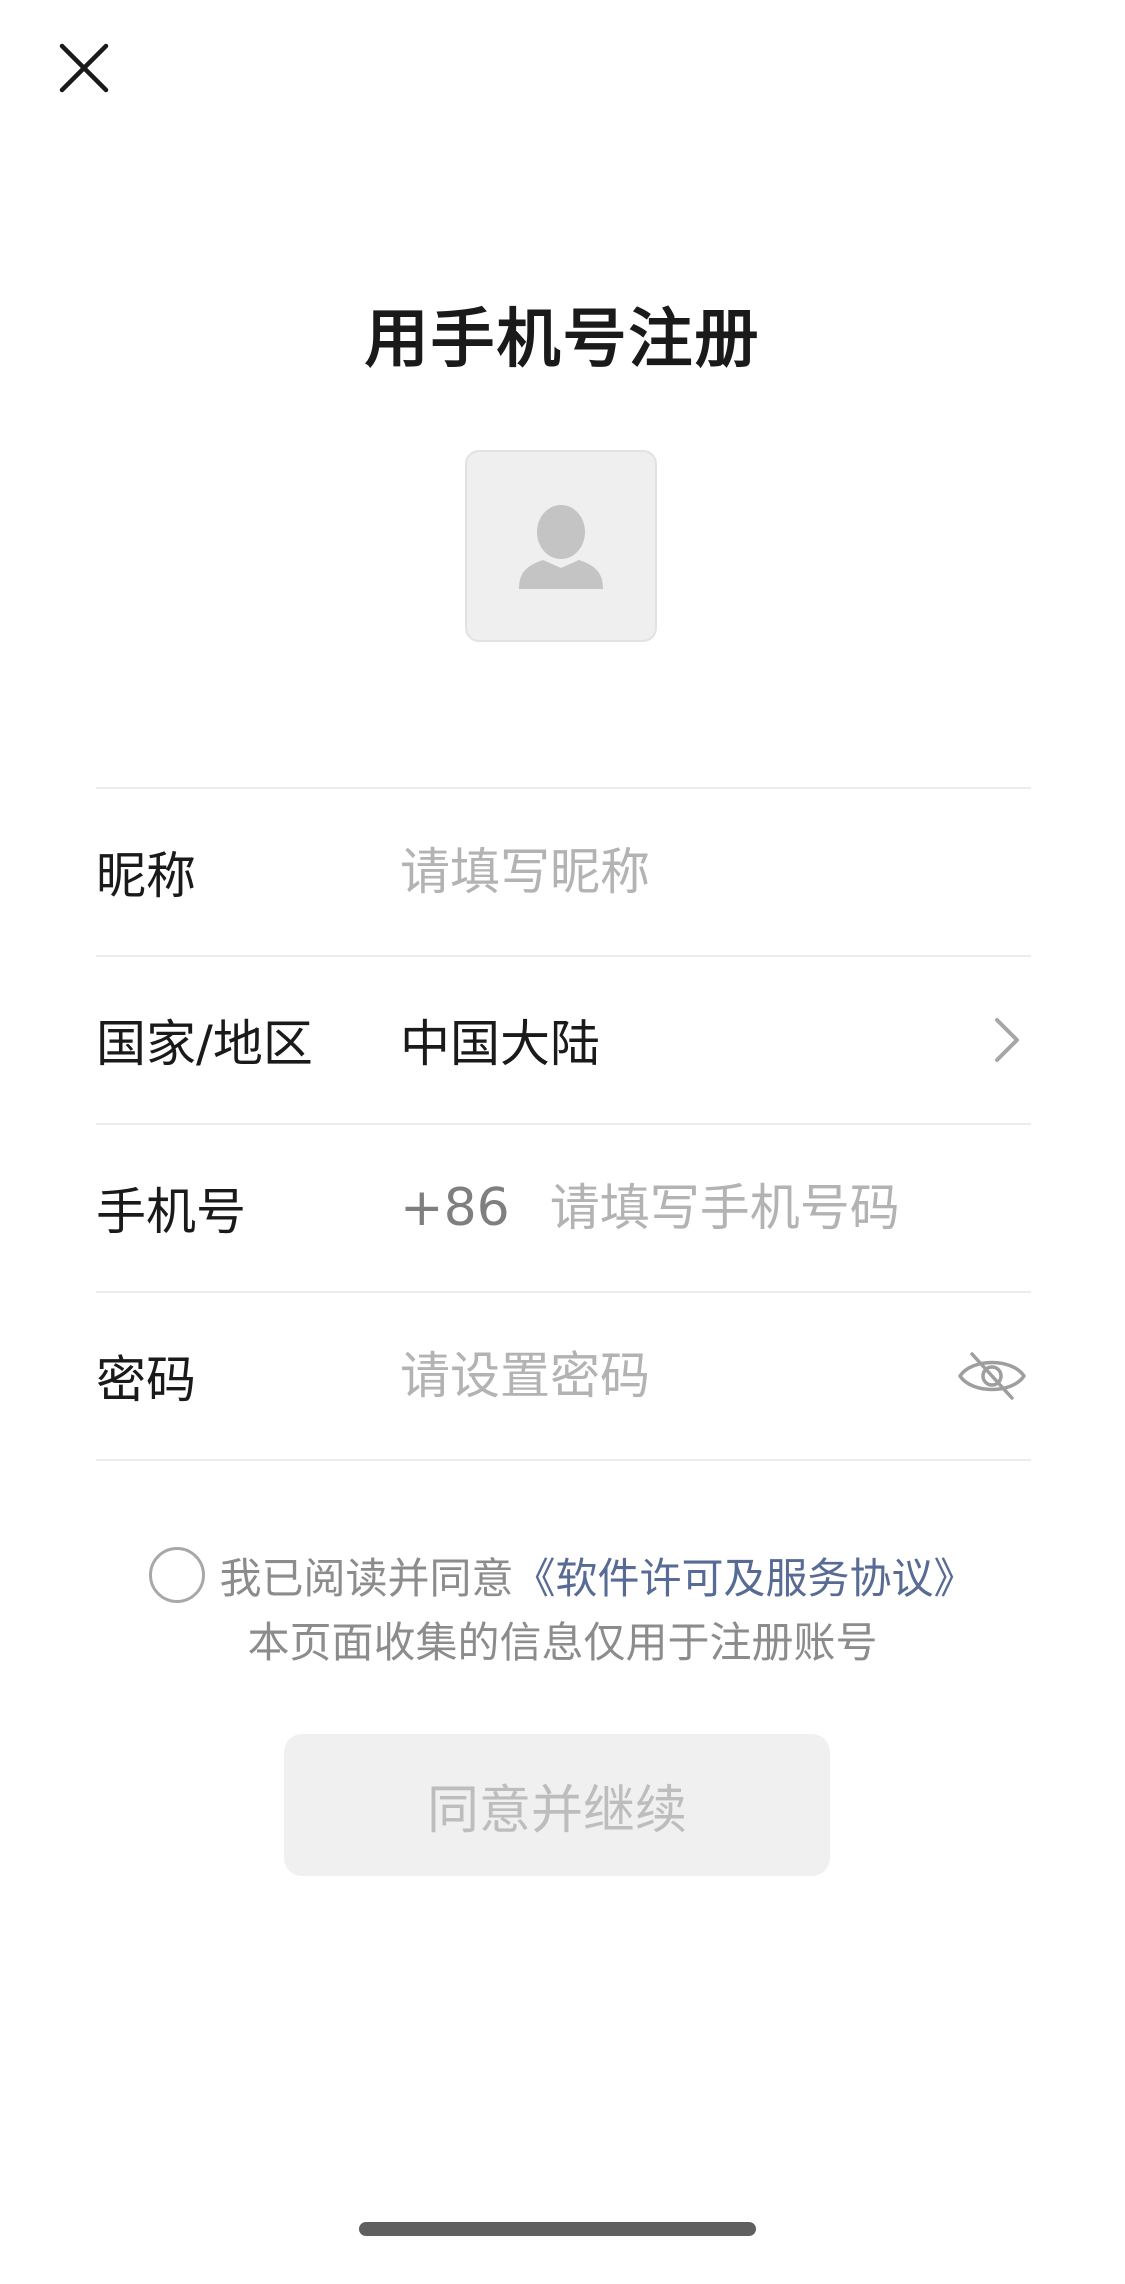 The height and width of the screenshot is (2284, 1125). I want to click on password-label: 密码, so click(146, 1380).